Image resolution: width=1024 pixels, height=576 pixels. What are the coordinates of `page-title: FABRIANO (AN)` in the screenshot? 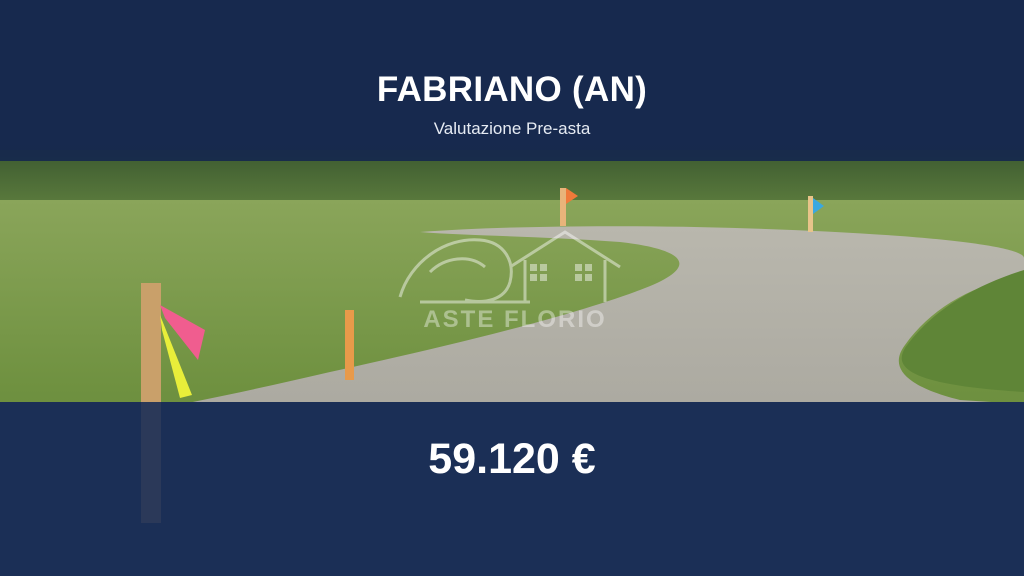 It's located at (512, 89).